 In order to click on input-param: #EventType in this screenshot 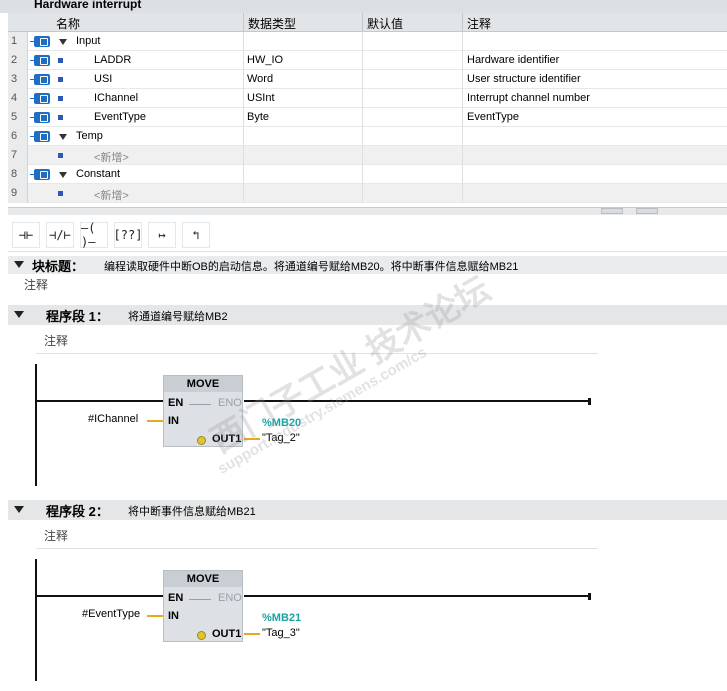, I will do `click(111, 614)`.